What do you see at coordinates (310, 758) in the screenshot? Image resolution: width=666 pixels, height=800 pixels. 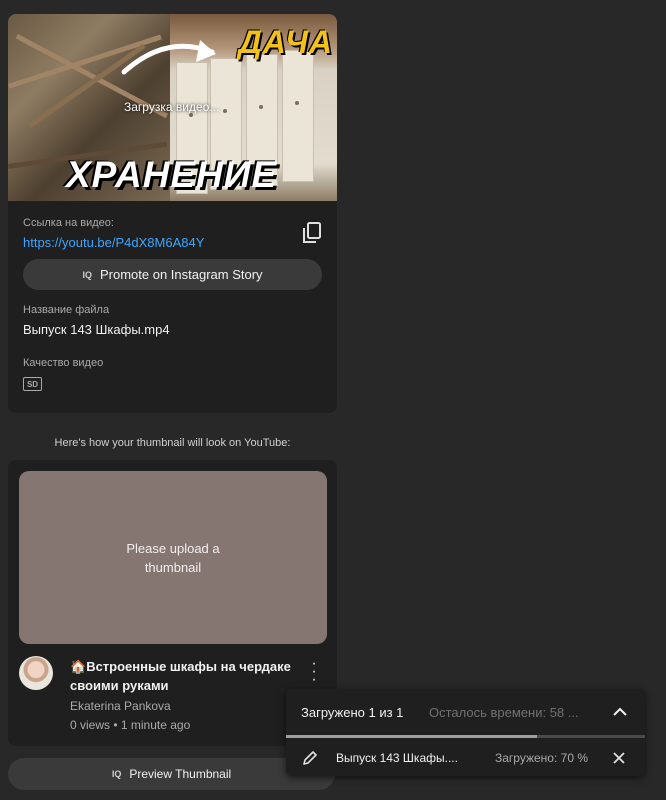 I see `pencil-icon` at bounding box center [310, 758].